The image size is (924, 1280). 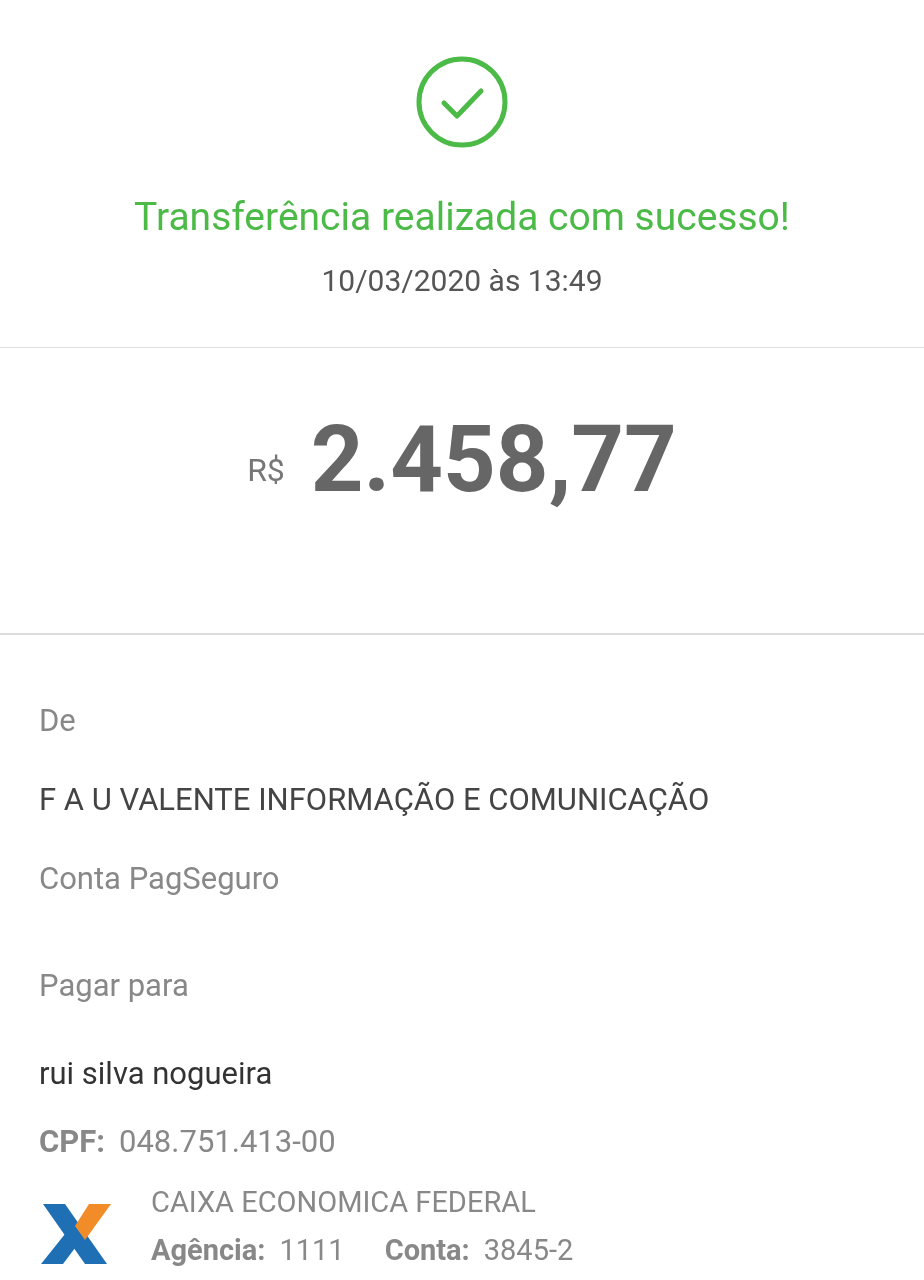 I want to click on transfer-datetime: 10/03/2020 às 13:49, so click(x=462, y=281).